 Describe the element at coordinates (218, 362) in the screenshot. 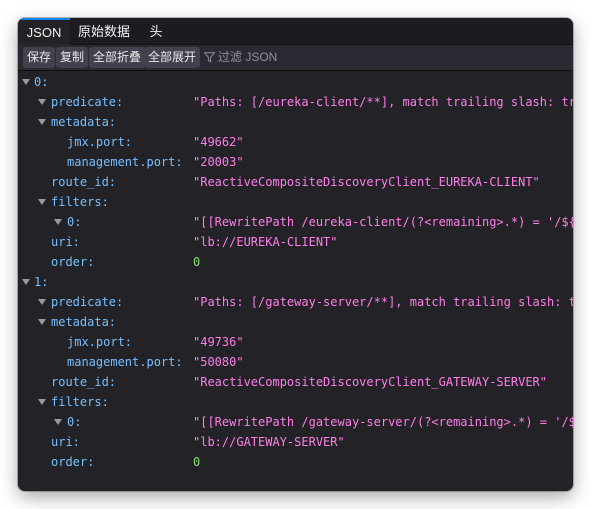

I see `row-value: "50080"` at that location.